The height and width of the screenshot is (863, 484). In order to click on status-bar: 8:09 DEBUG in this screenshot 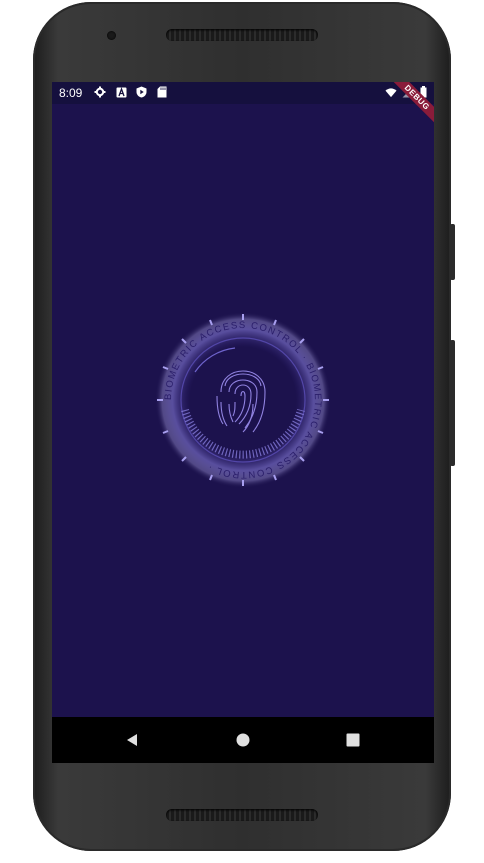, I will do `click(243, 104)`.